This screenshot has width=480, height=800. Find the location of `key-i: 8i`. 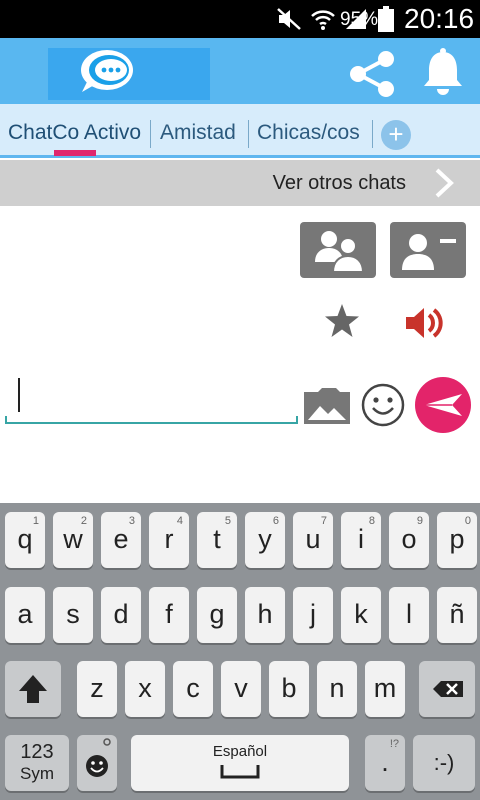

key-i: 8i is located at coordinates (361, 540).